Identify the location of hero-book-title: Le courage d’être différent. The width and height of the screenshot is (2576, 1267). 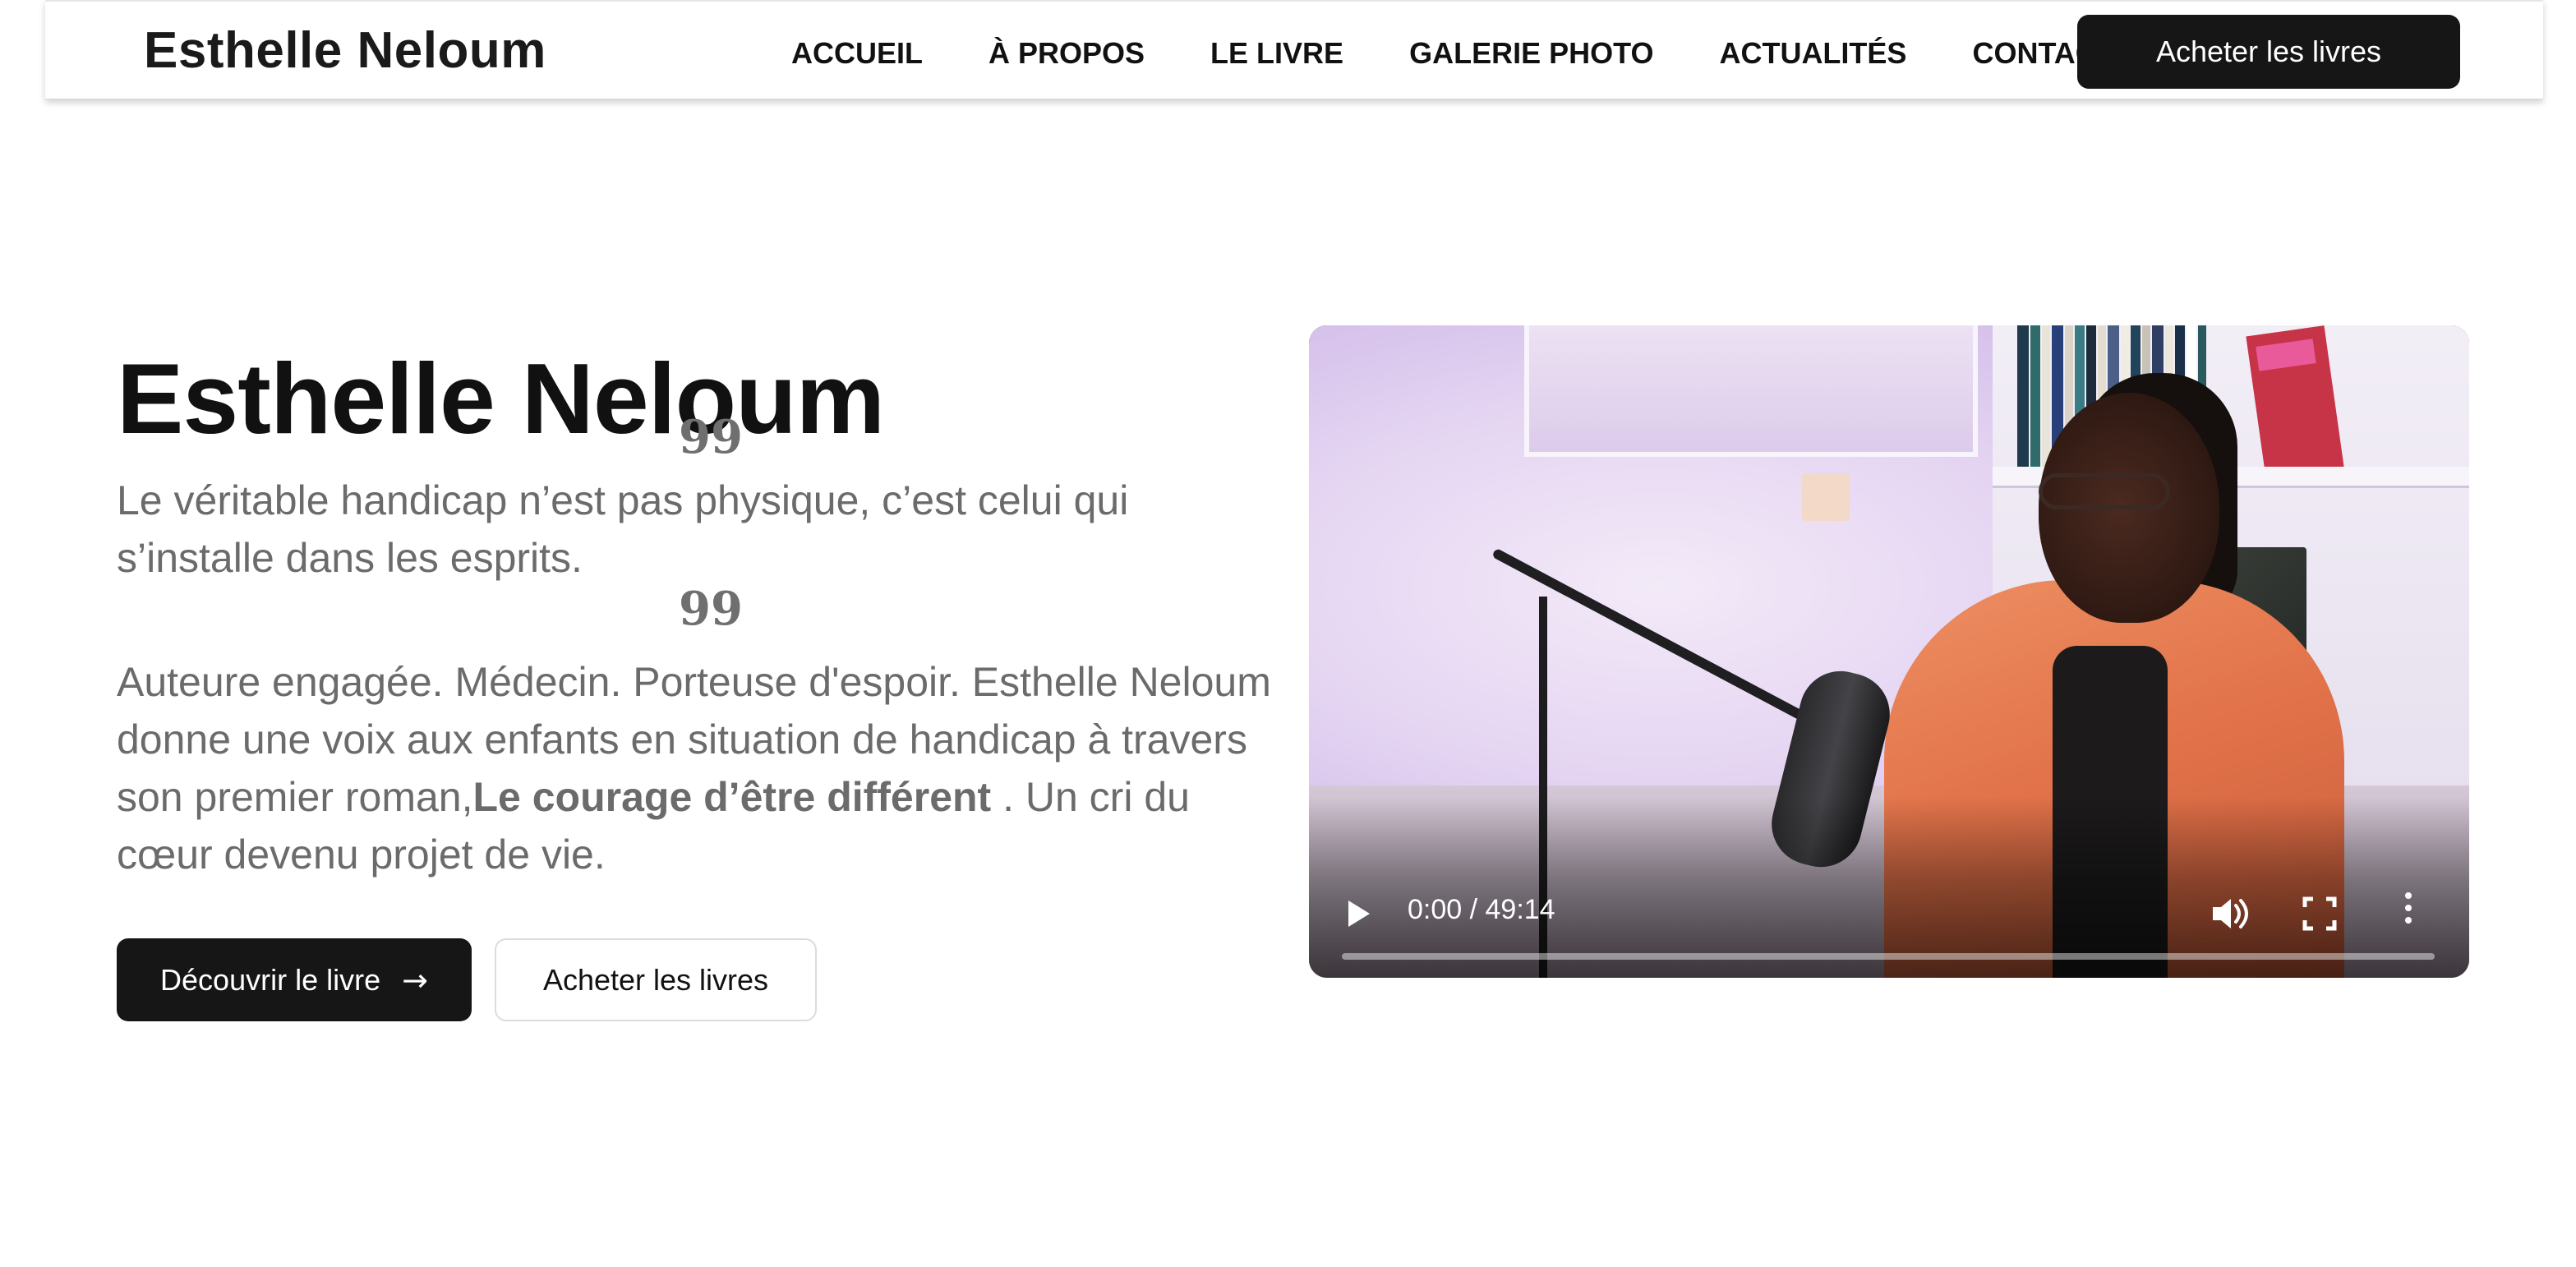
(732, 797).